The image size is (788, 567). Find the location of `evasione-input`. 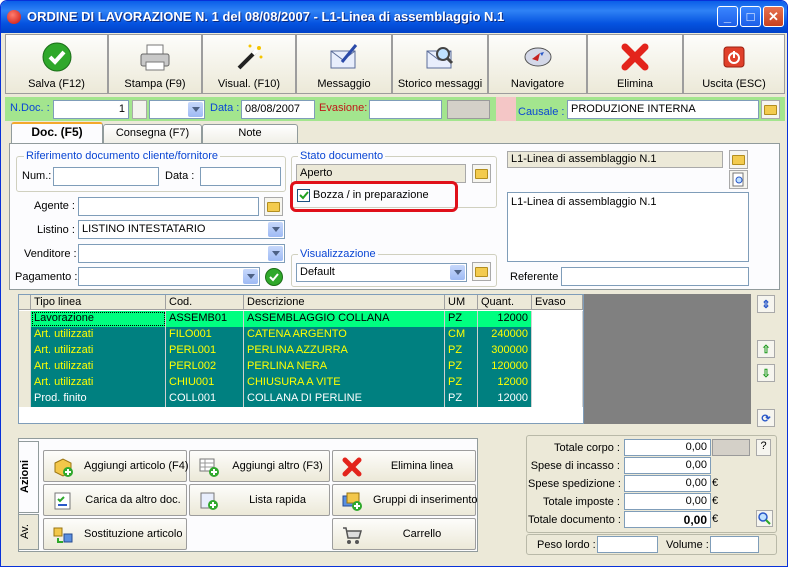

evasione-input is located at coordinates (405, 109).